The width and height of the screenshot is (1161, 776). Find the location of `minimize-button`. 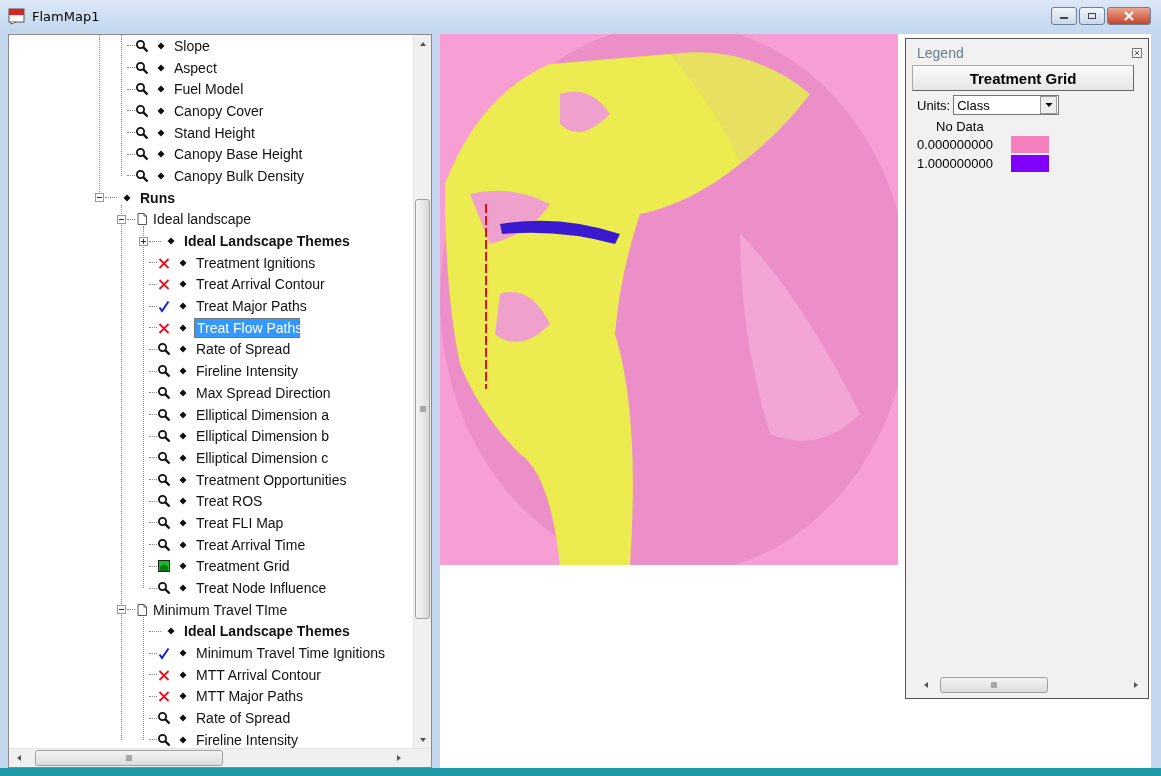

minimize-button is located at coordinates (1064, 16).